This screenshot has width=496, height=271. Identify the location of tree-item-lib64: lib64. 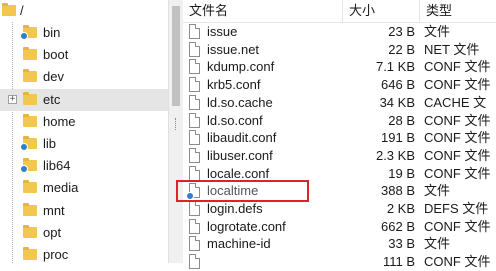
(84, 166).